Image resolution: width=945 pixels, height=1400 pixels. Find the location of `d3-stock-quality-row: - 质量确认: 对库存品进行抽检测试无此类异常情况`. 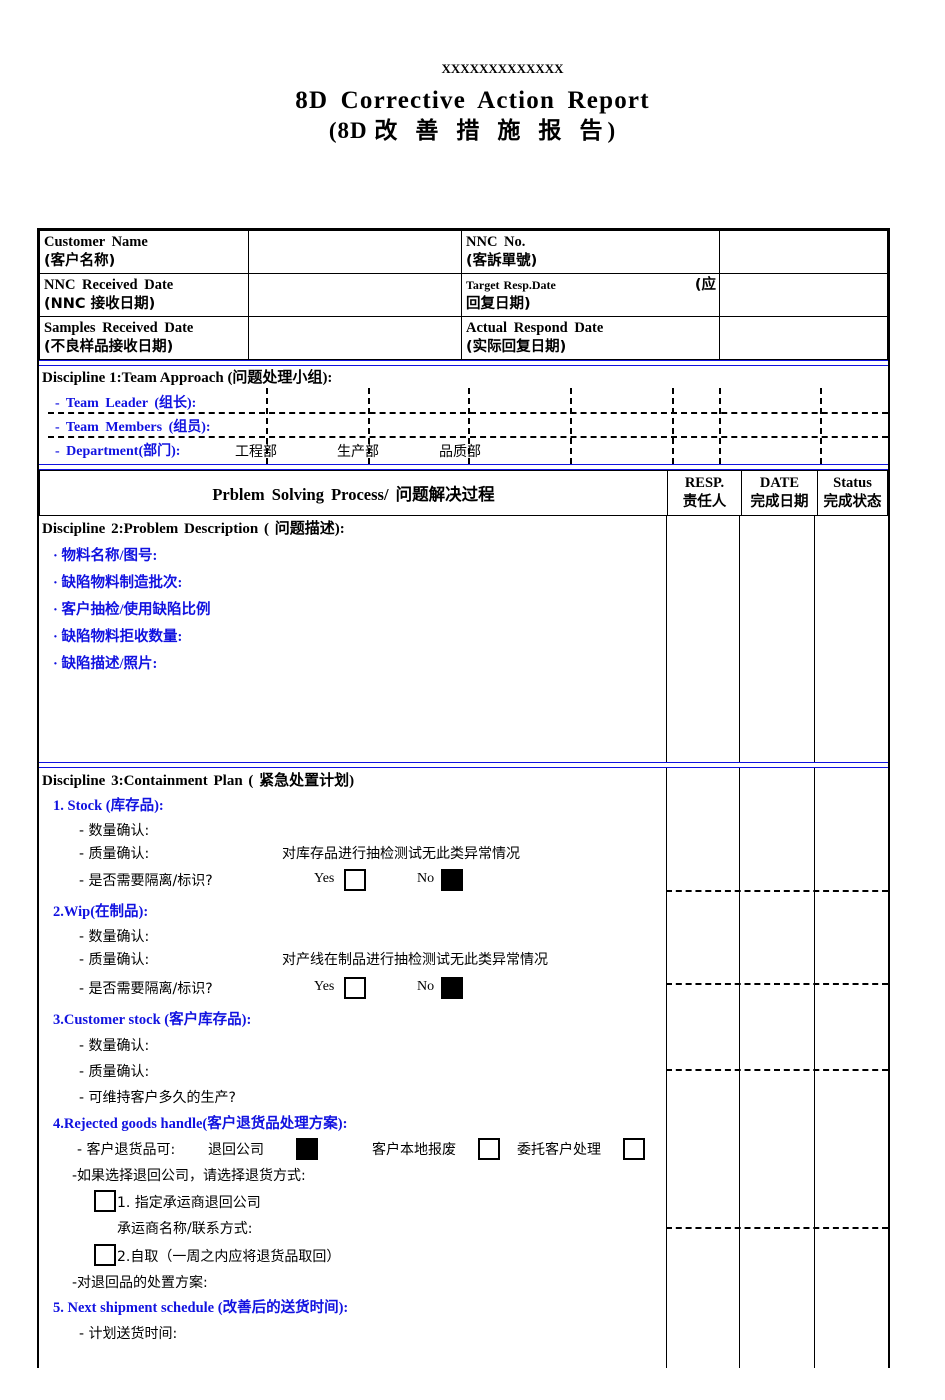

d3-stock-quality-row: - 质量确认: 对库存品进行抽检测试无此类异常情况 is located at coordinates (463, 855).